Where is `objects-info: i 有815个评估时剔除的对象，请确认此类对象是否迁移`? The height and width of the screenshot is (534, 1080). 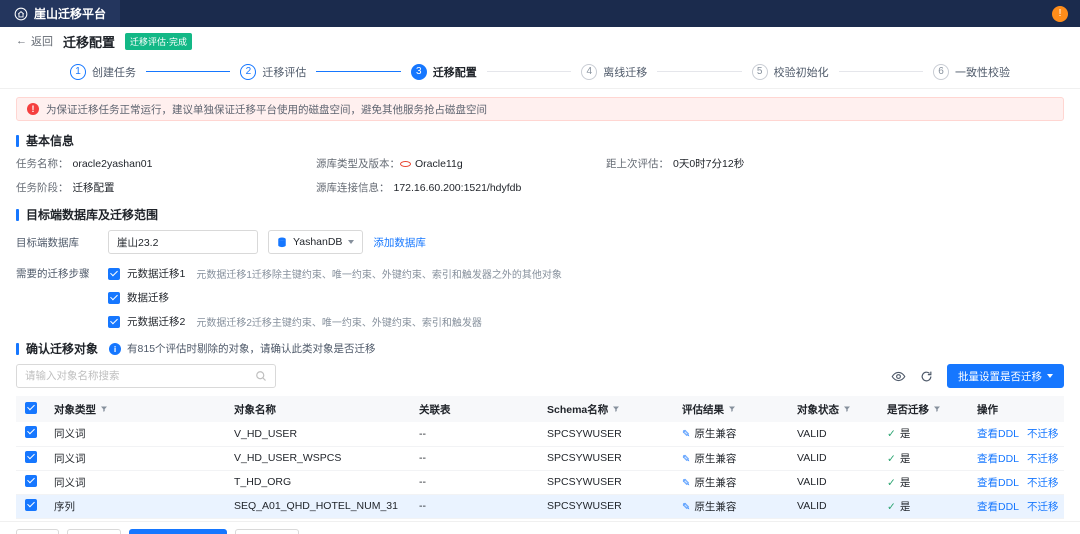
objects-info: i 有815个评估时剔除的对象，请确认此类对象是否迁移 is located at coordinates (242, 348).